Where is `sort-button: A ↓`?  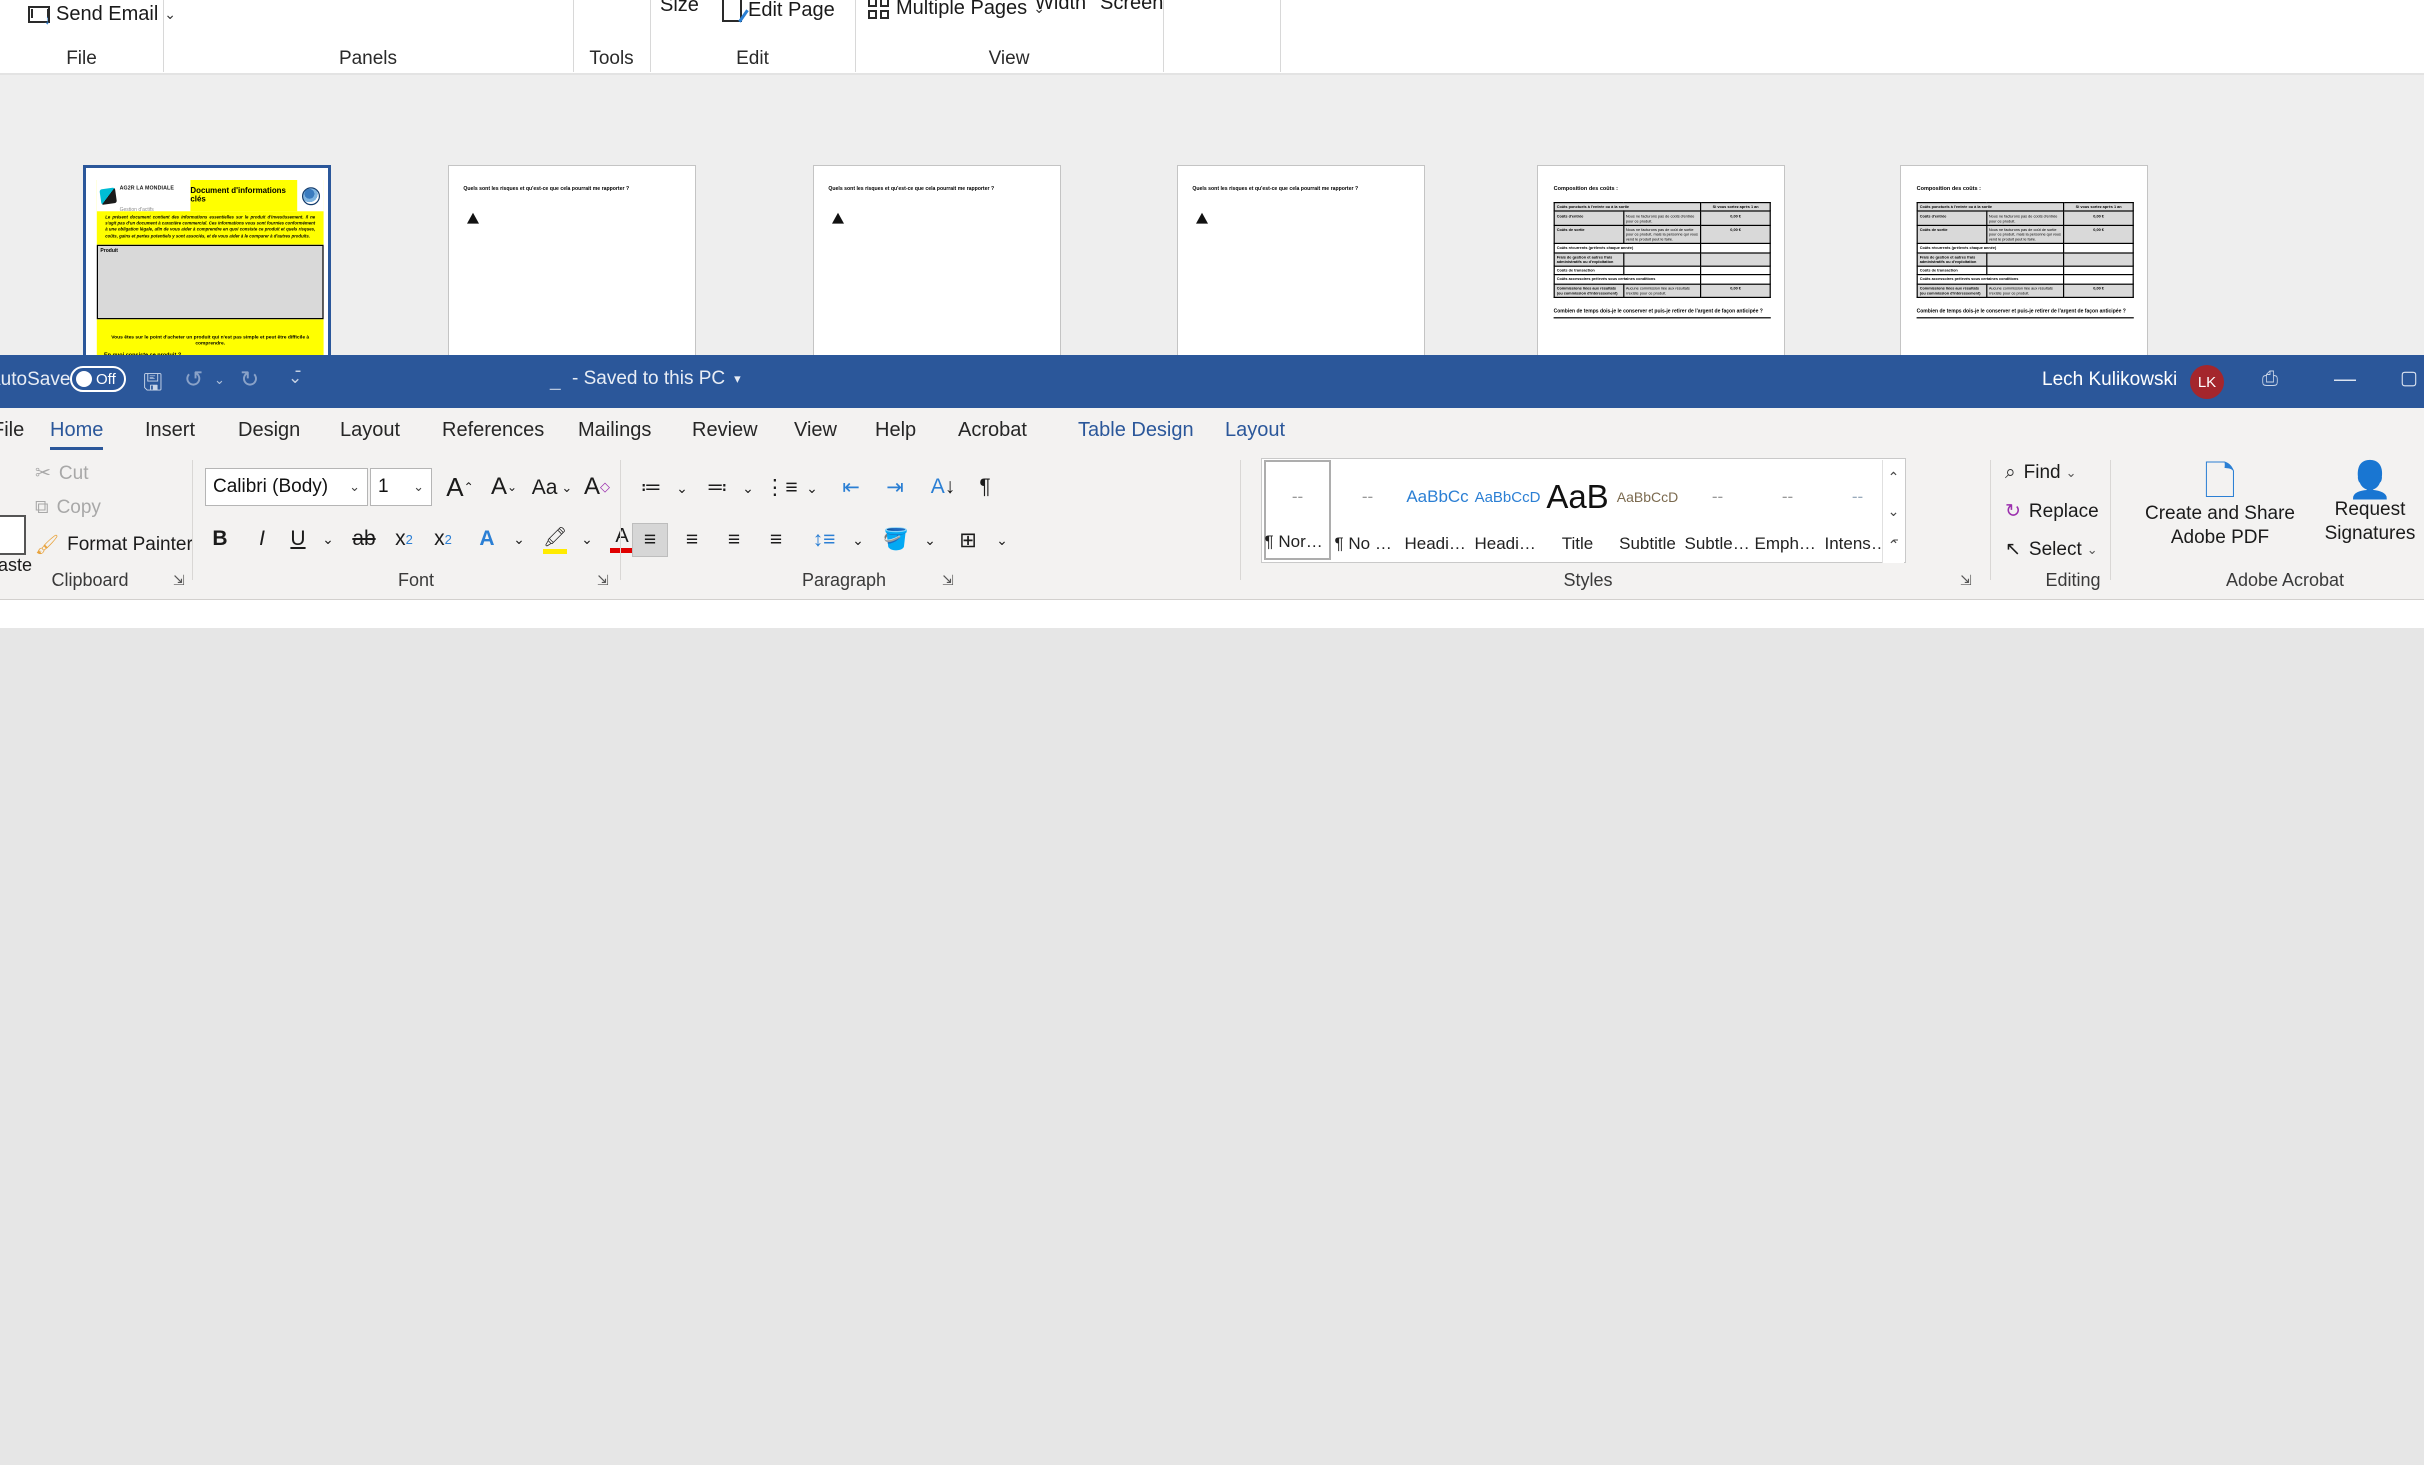
sort-button: A ↓ is located at coordinates (943, 487).